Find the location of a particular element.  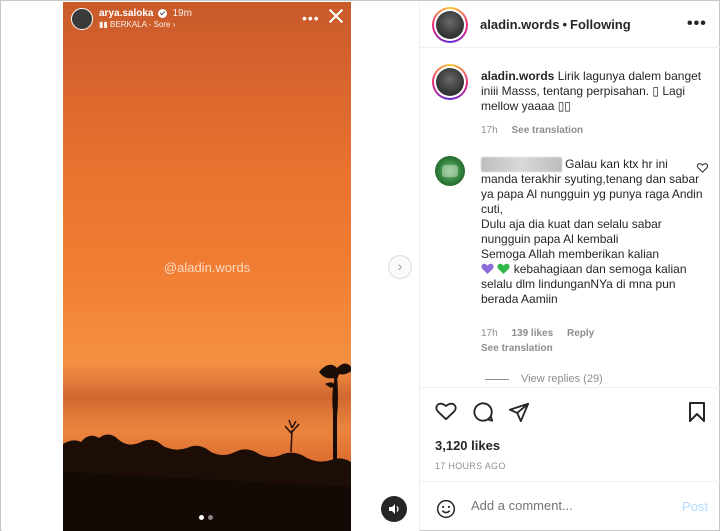

save-icon is located at coordinates (697, 412).